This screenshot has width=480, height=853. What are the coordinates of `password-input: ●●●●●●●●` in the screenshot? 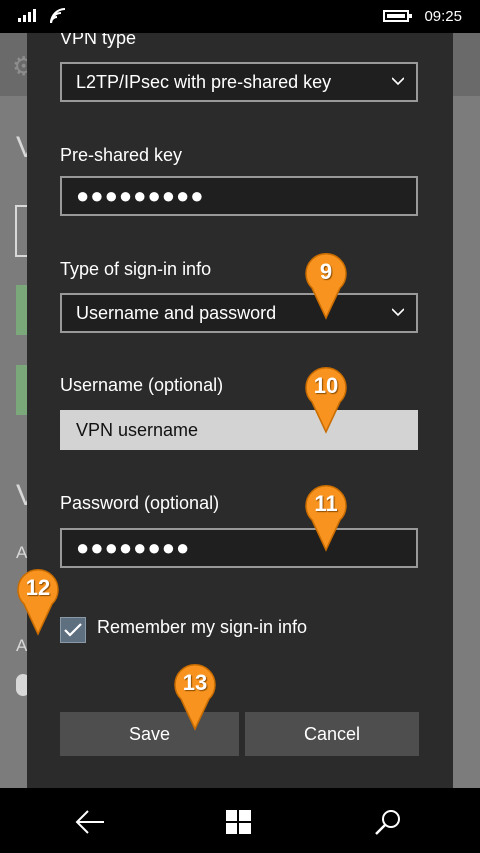 It's located at (239, 548).